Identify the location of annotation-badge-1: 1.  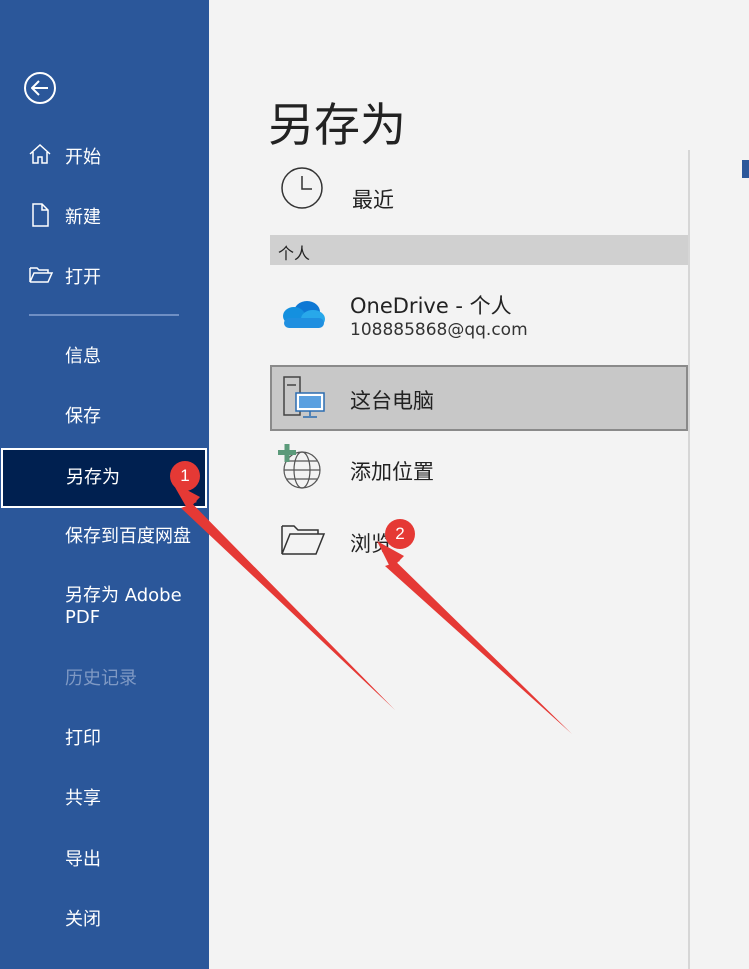
(185, 476).